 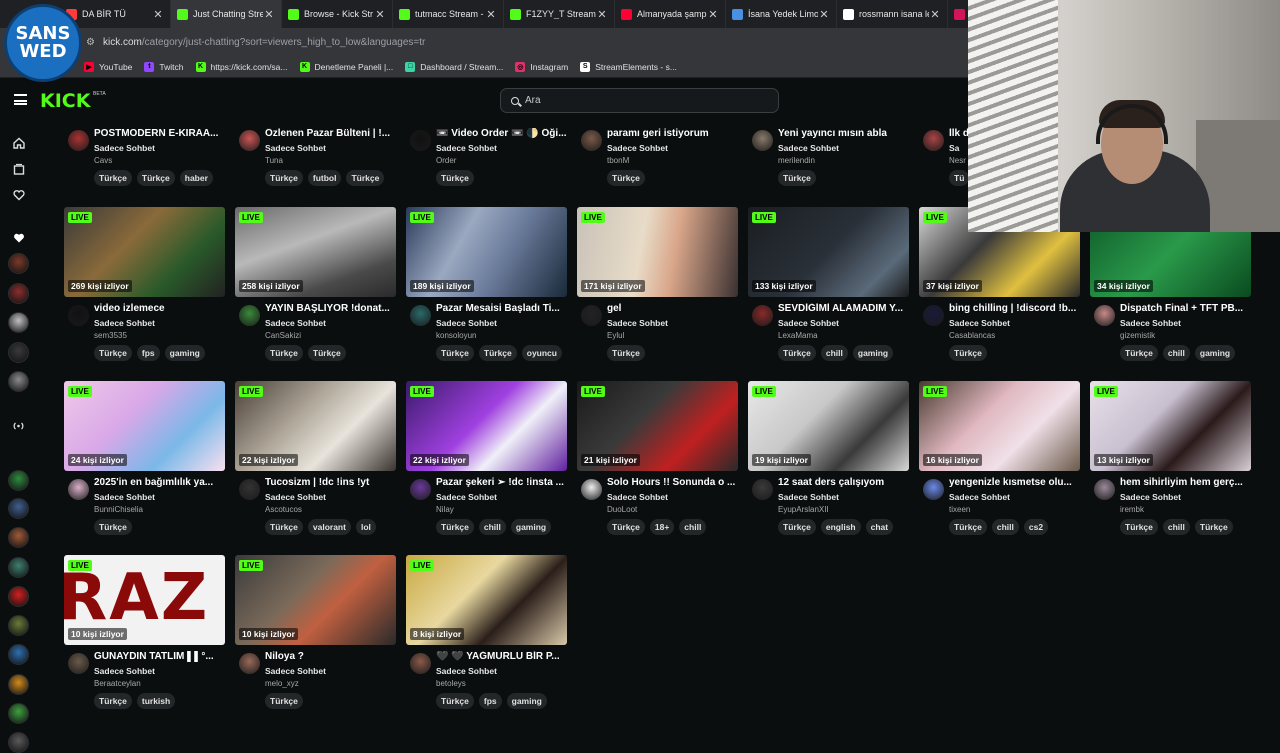 I want to click on streamer-username: merilendin, so click(x=796, y=160).